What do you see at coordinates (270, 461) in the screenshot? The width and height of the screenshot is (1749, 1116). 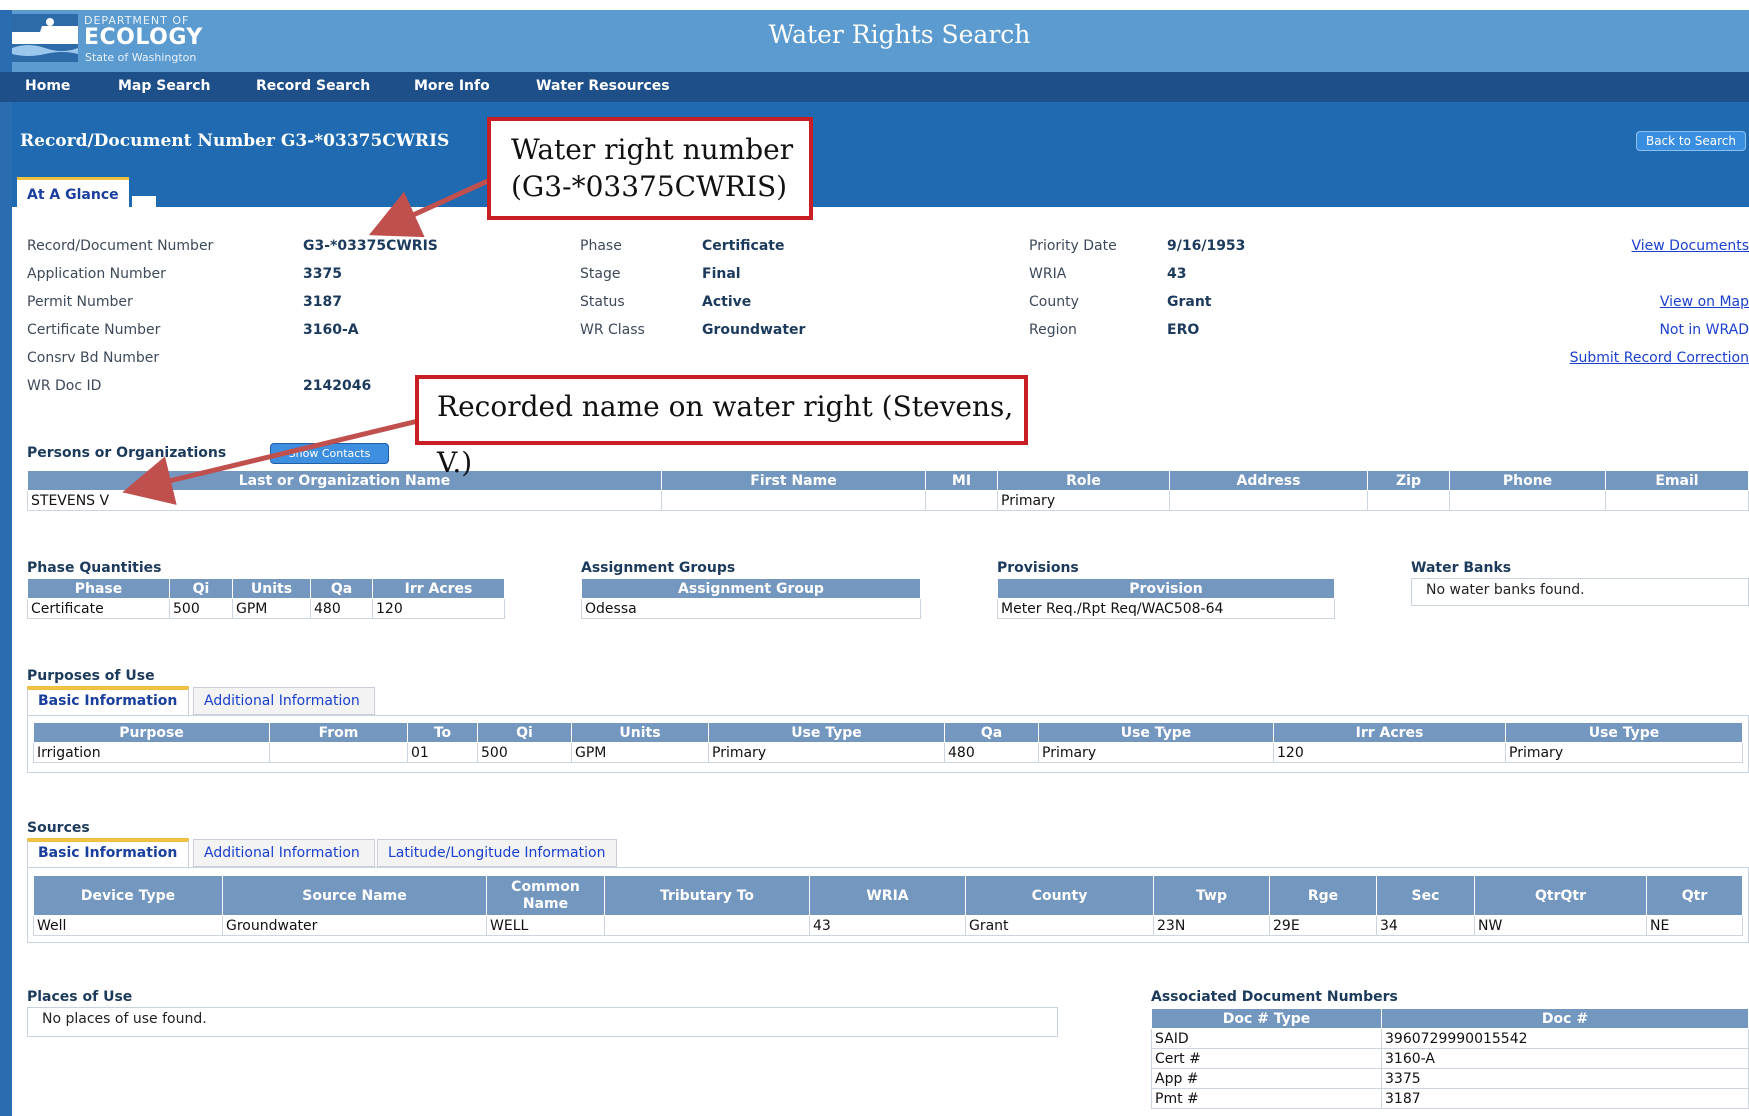 I see `arrow-to-recorded-name` at bounding box center [270, 461].